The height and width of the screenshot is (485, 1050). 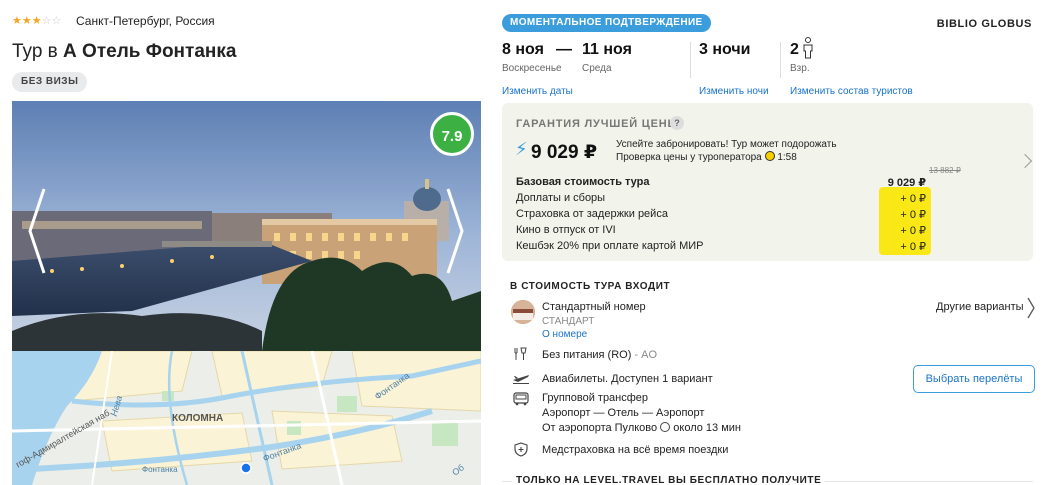 What do you see at coordinates (610, 246) in the screenshot?
I see `price-row-label: Кешбэк 20% при оплате картой МИР` at bounding box center [610, 246].